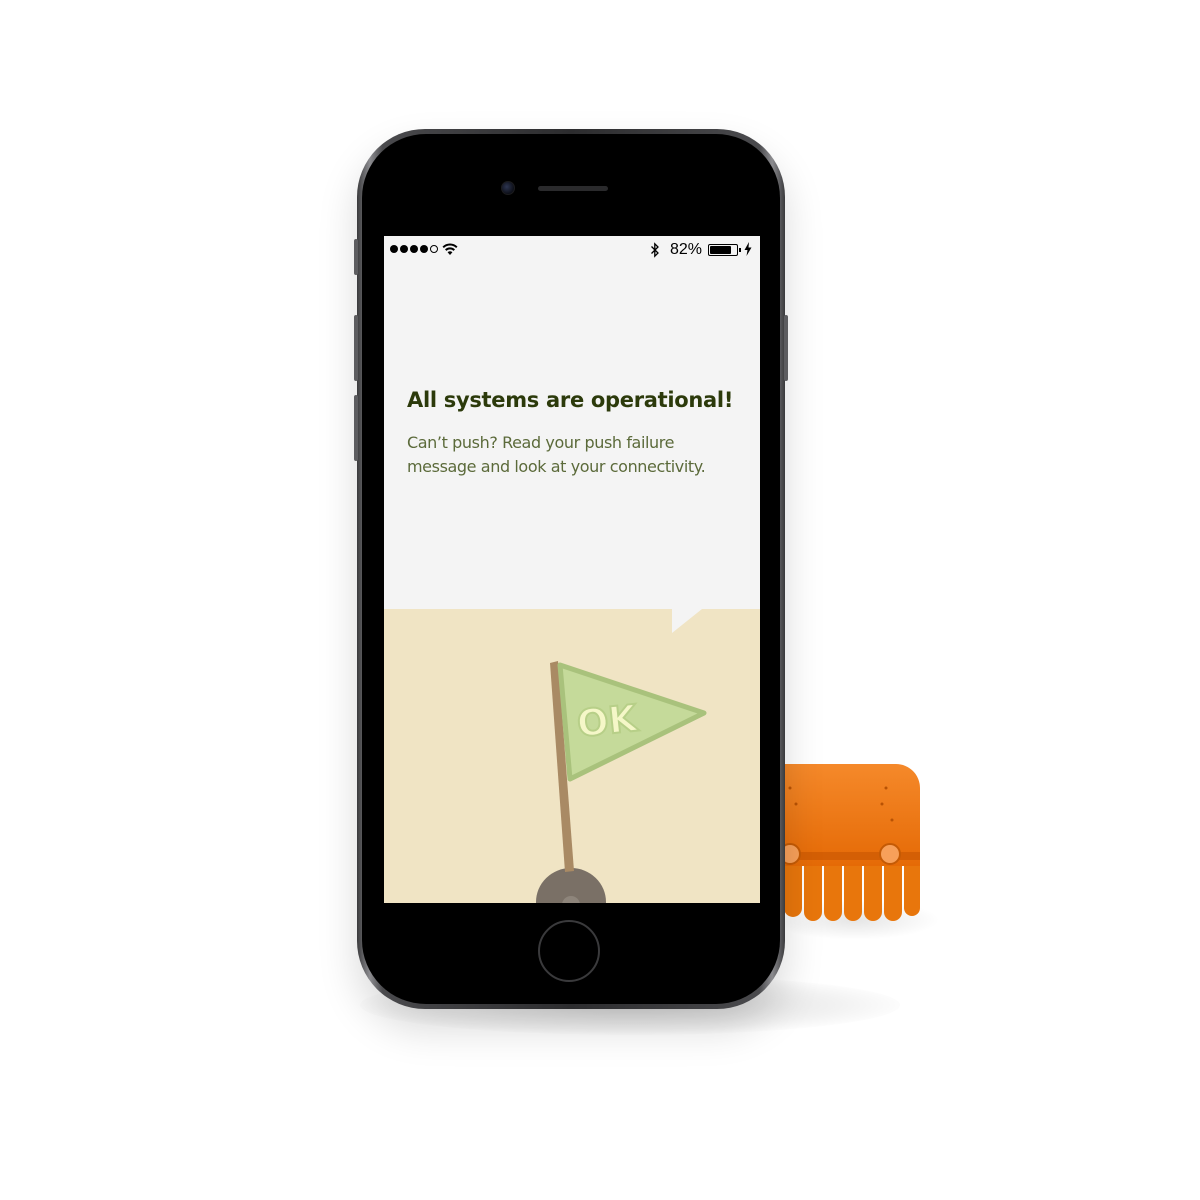  I want to click on volume-up-button, so click(356, 348).